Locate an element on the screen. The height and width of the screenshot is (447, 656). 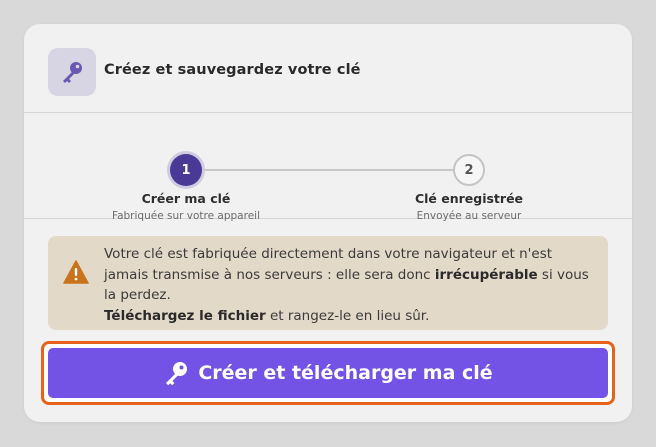
cta-focus-ring: Créer et télécharger ma clé is located at coordinates (328, 373).